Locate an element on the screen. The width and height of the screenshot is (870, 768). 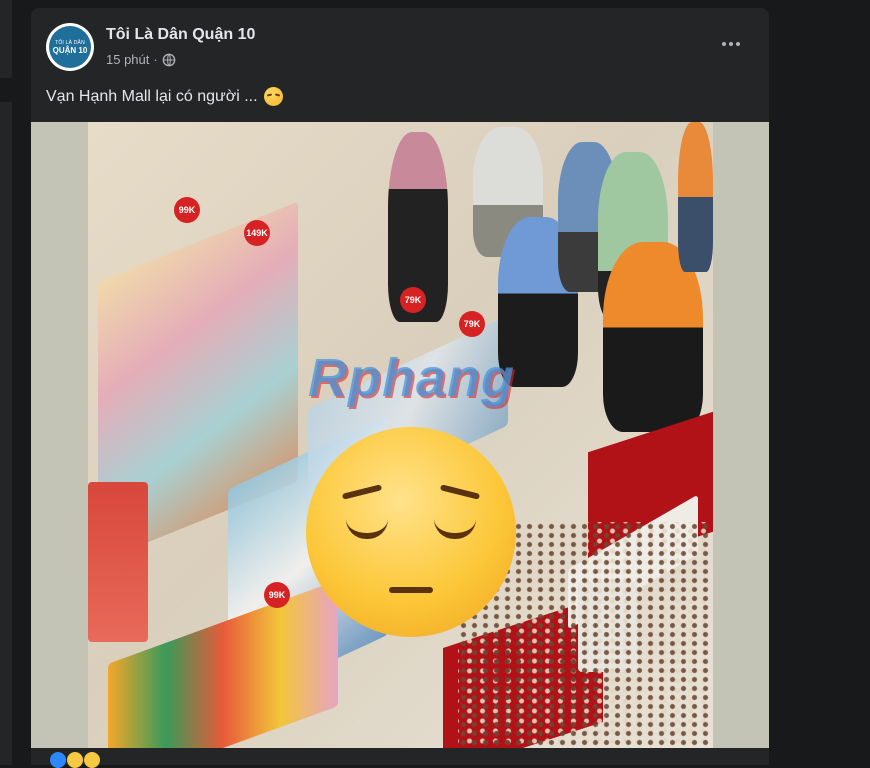
haha-reaction-icon is located at coordinates (75, 760).